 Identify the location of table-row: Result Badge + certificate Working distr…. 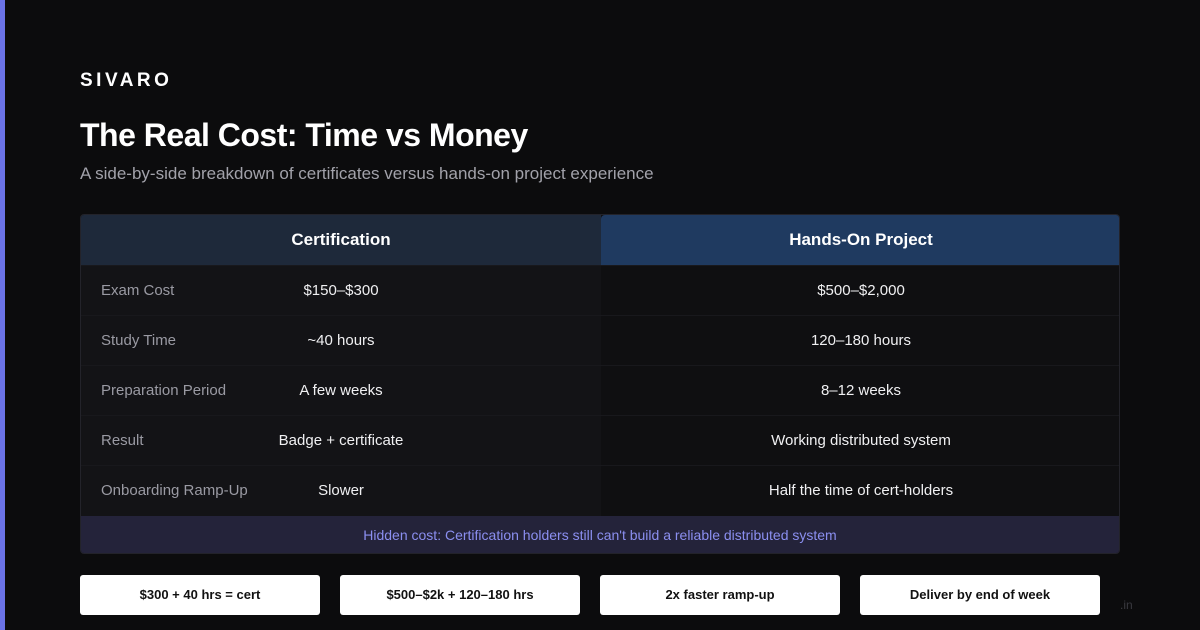
(600, 440).